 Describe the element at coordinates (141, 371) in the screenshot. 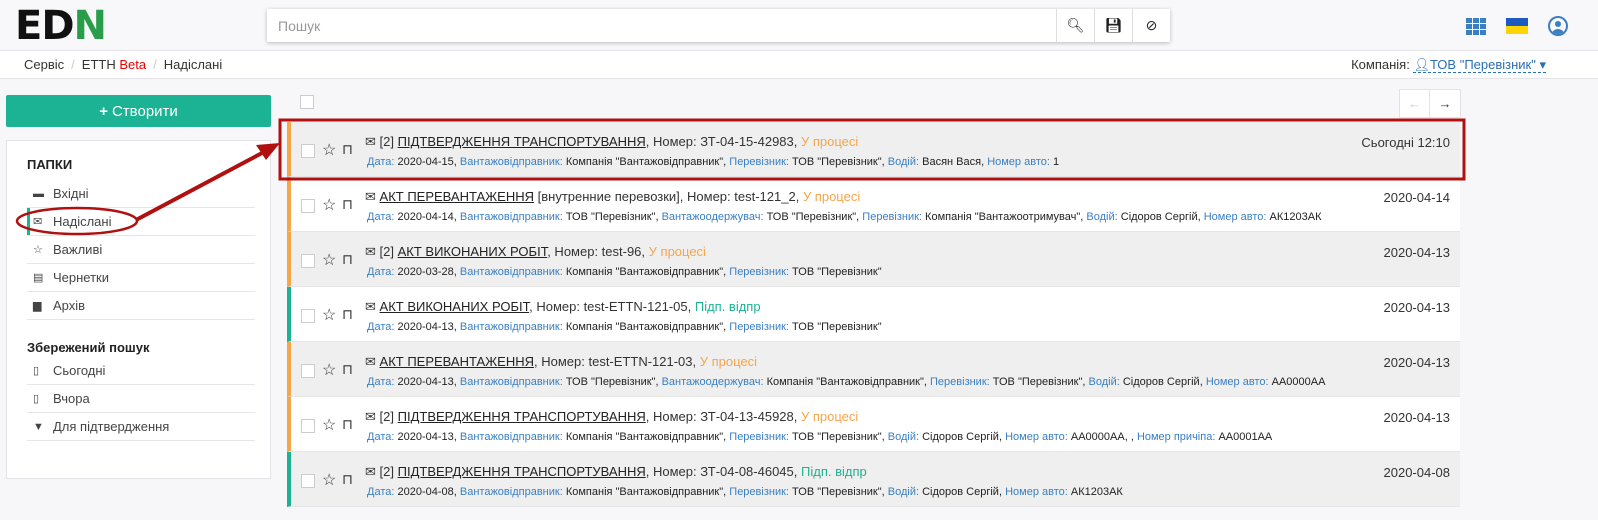

I see `sidebar-item-file-date: ▯ Сьогодні` at that location.